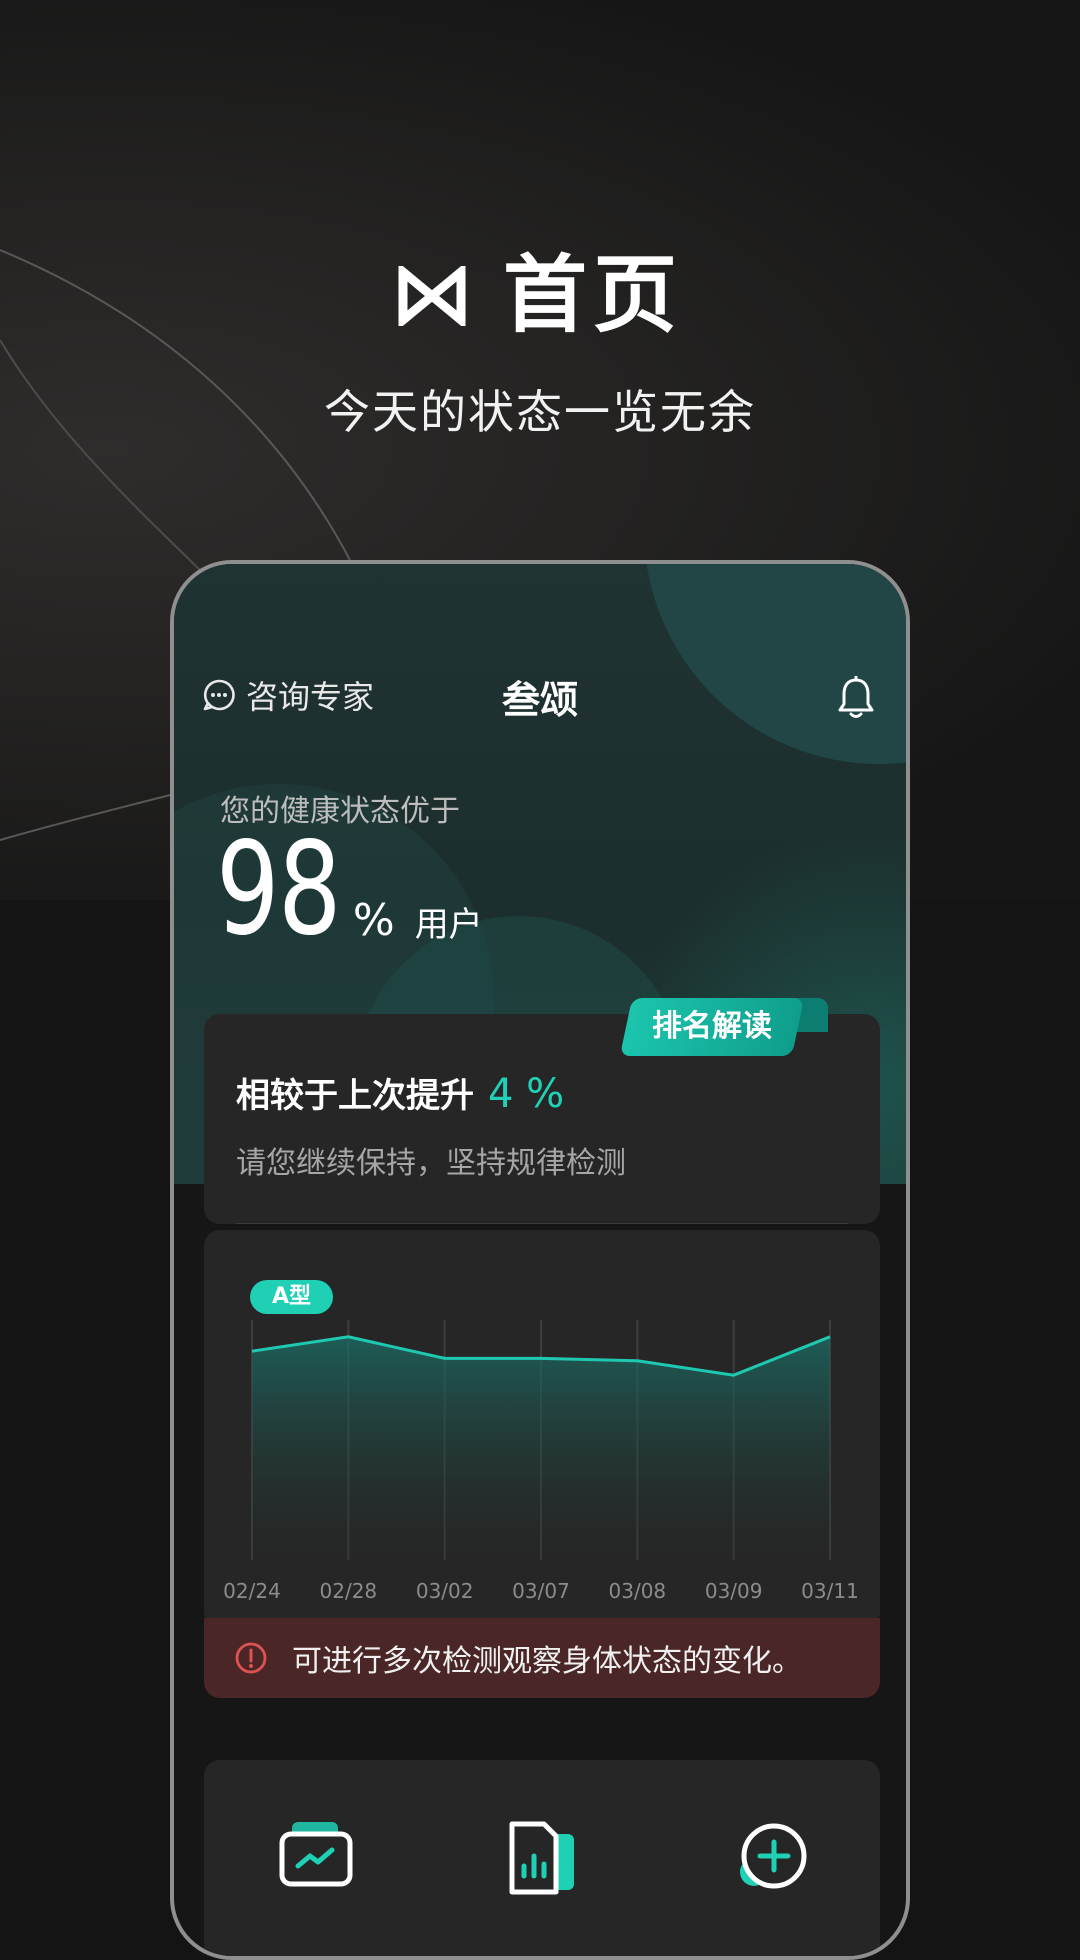 This screenshot has height=1960, width=1080. I want to click on alert-circle-icon, so click(251, 1658).